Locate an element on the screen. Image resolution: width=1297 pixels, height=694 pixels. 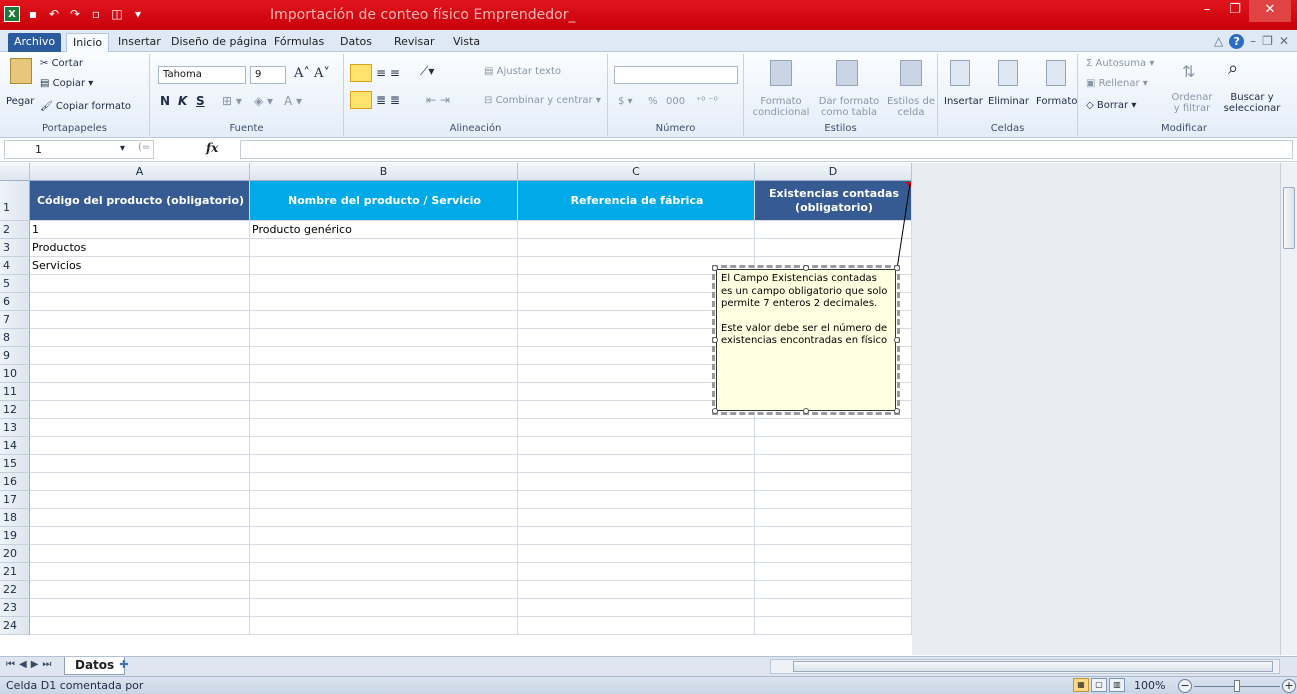
delete-button: Eliminar is located at coordinates (1008, 101).